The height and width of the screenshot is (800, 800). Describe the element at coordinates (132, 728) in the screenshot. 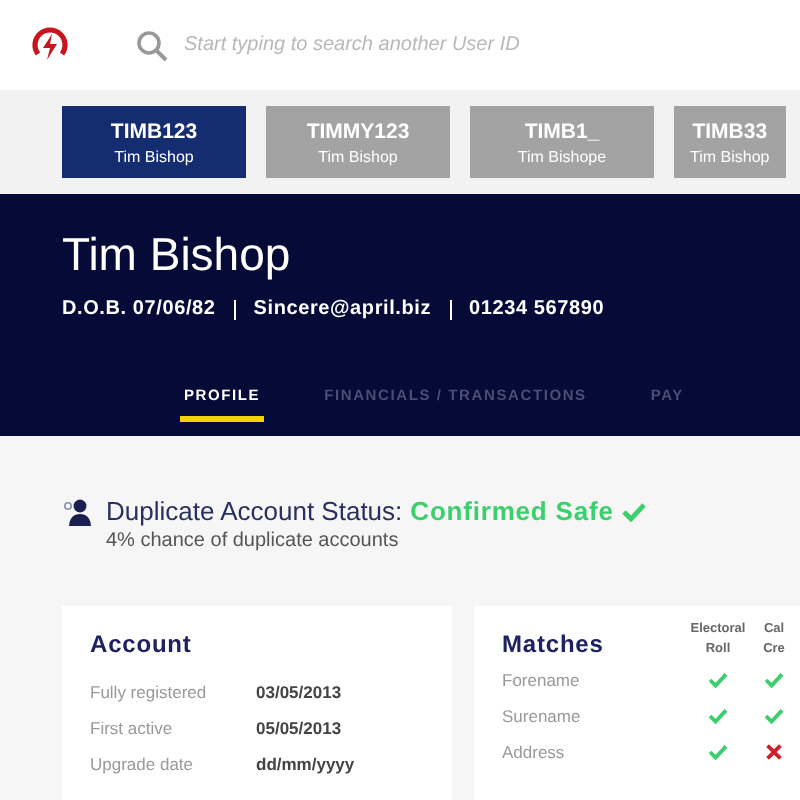

I see `field-label: First active` at that location.